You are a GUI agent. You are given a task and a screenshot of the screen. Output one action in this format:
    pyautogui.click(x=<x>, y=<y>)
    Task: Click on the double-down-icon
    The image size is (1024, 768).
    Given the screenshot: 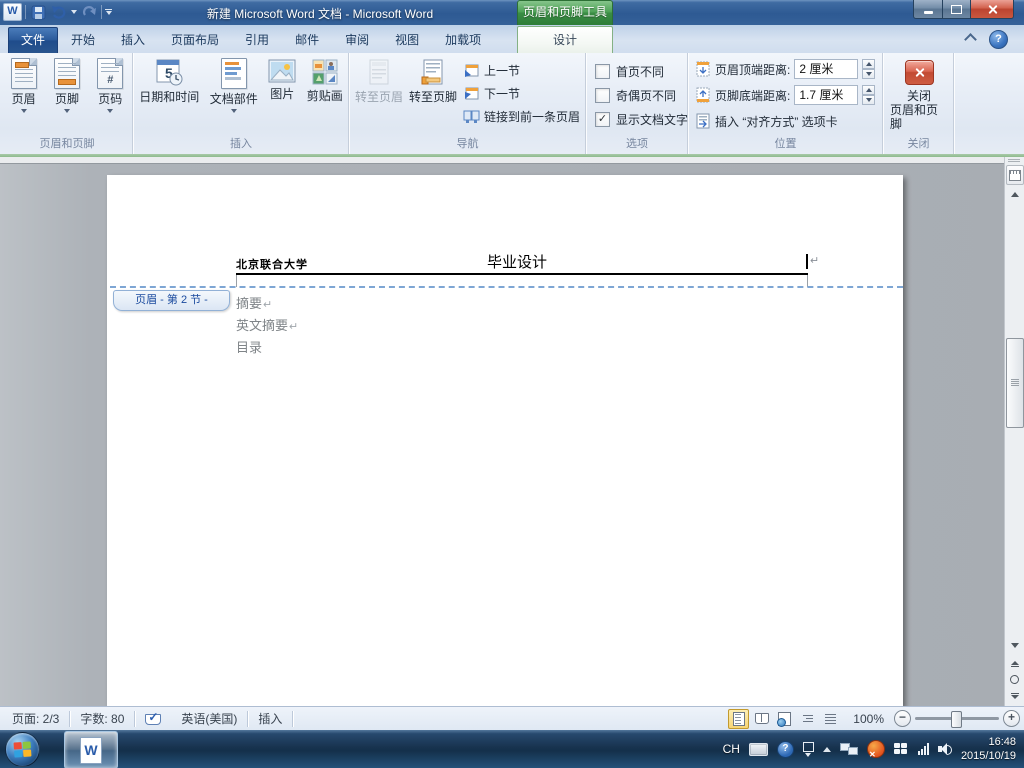 What is the action you would take?
    pyautogui.click(x=1014, y=696)
    